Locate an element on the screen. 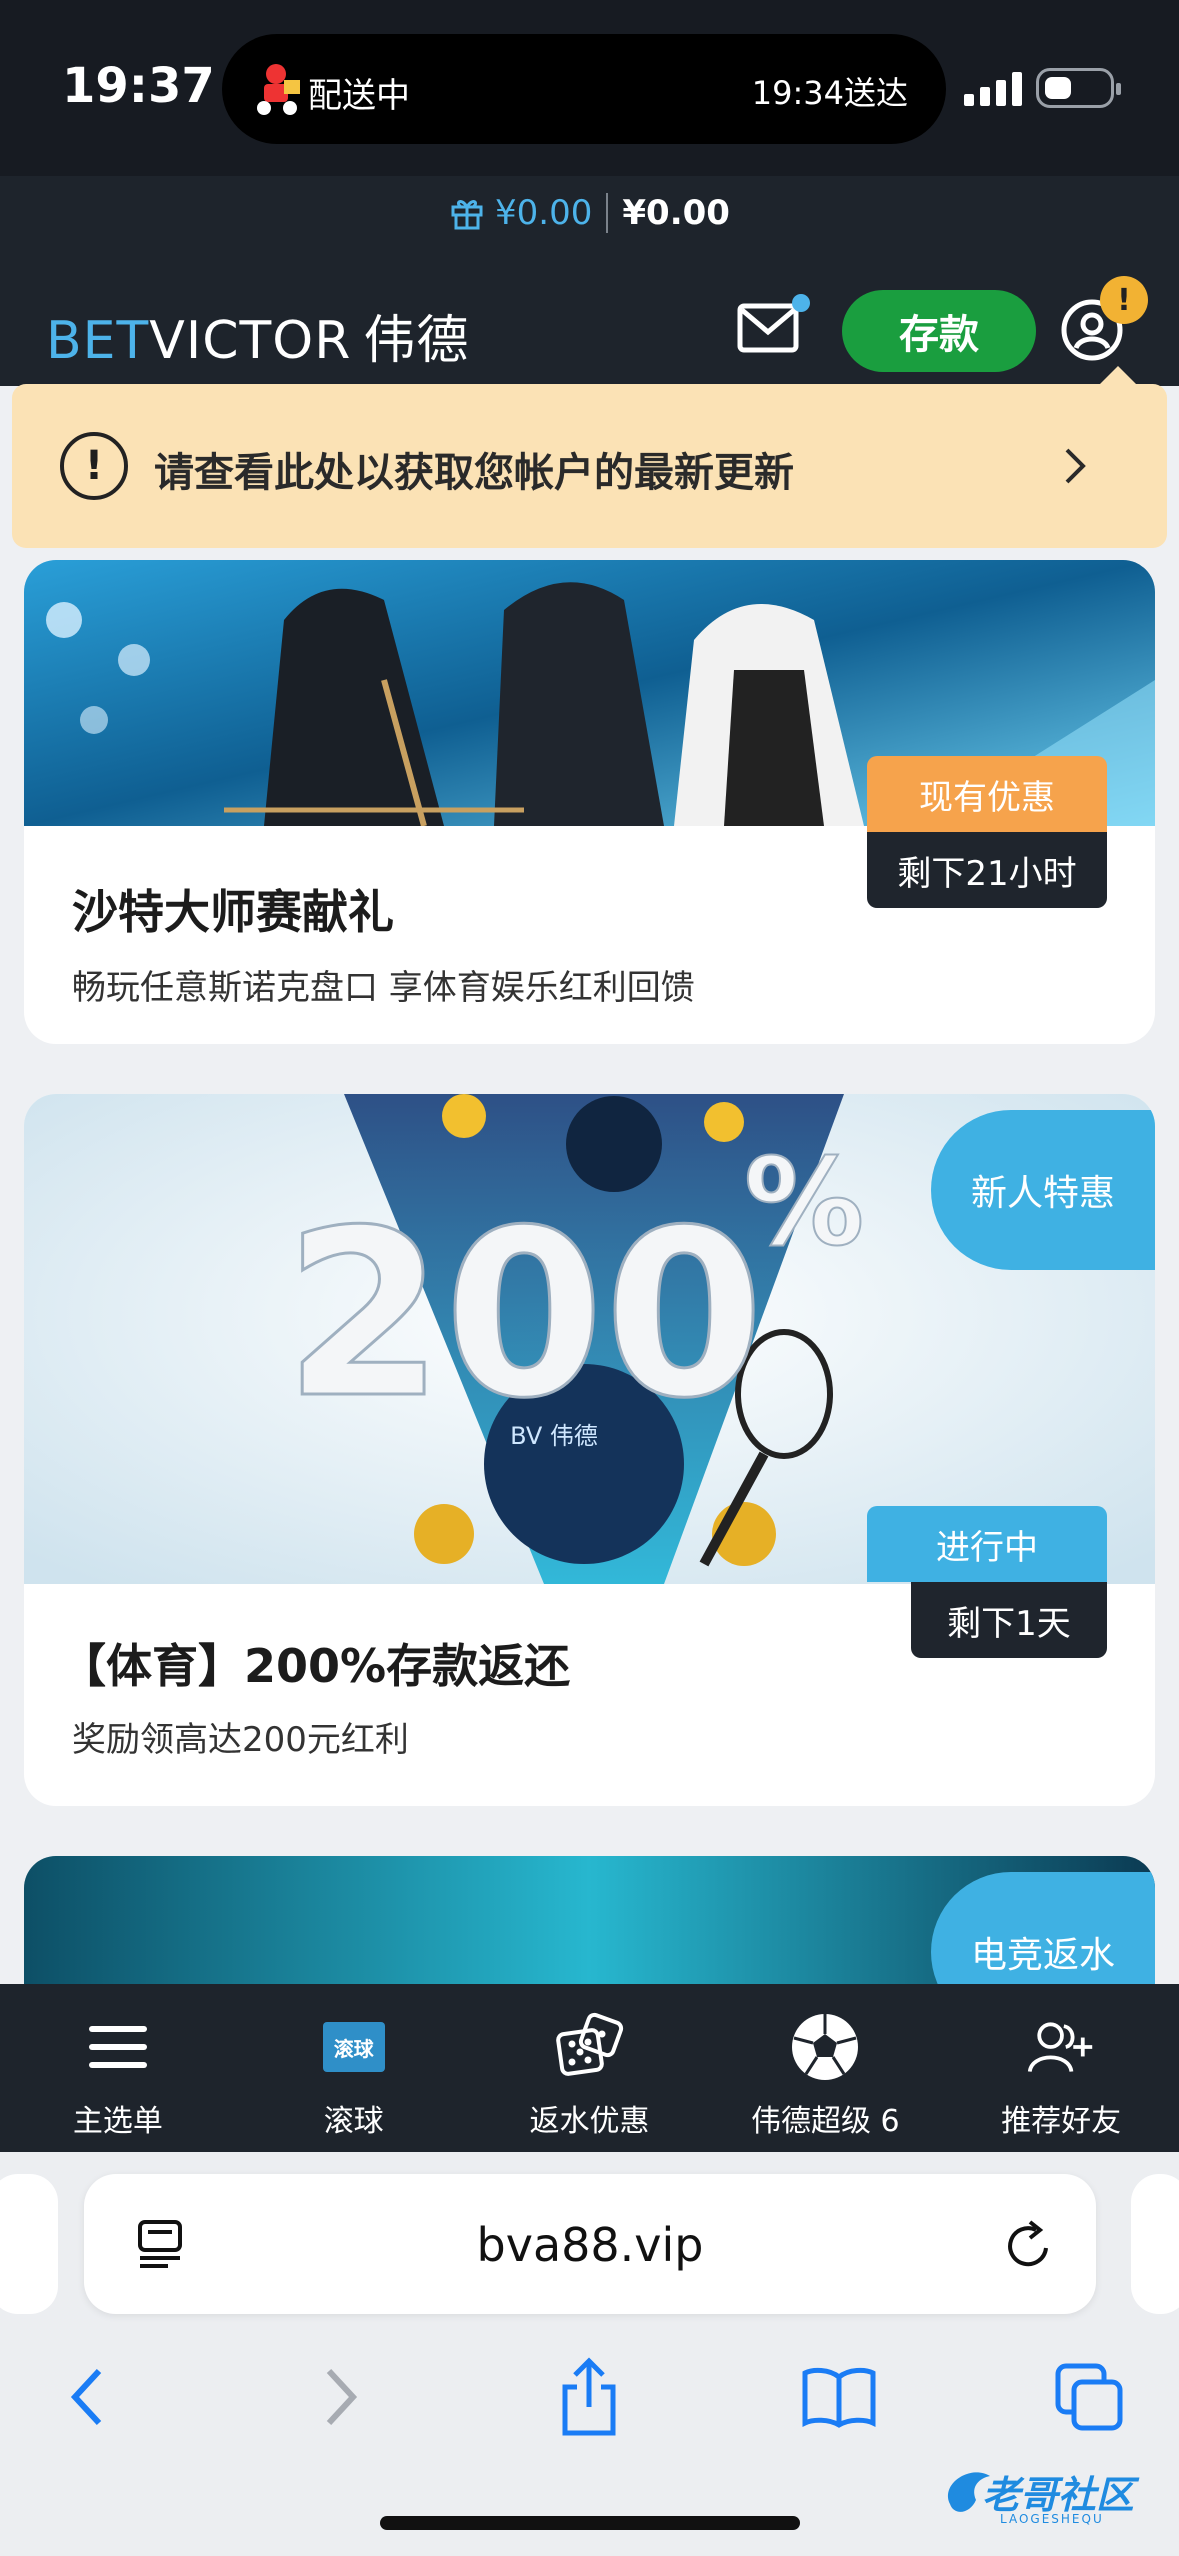 The image size is (1179, 2556). promo-title: 【体育】200%存款返还 is located at coordinates (315, 1666).